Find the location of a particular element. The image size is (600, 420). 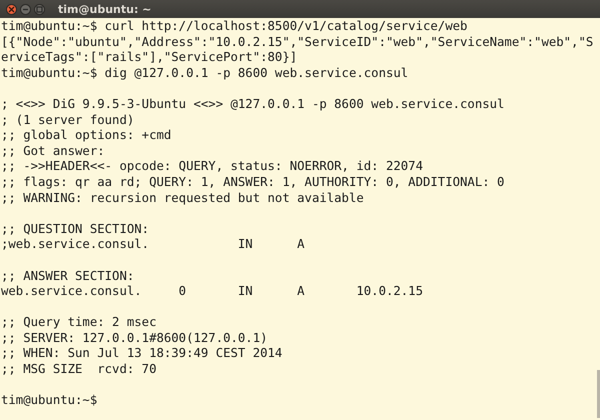

minimize-icon is located at coordinates (25, 9).